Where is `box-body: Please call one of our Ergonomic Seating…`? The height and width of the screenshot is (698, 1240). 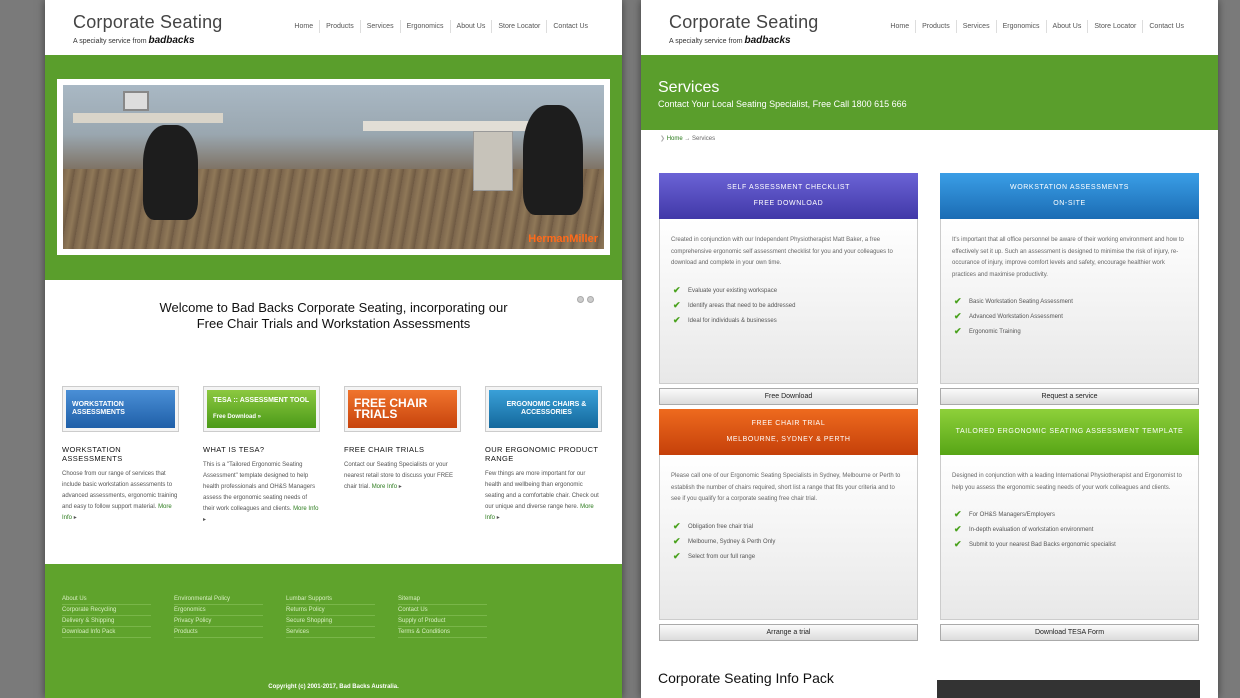 box-body: Please call one of our Ergonomic Seating… is located at coordinates (788, 537).